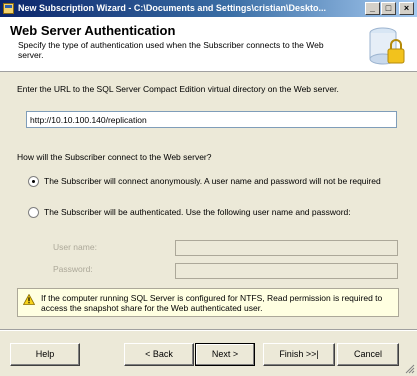  What do you see at coordinates (29, 299) in the screenshot?
I see `warning-icon` at bounding box center [29, 299].